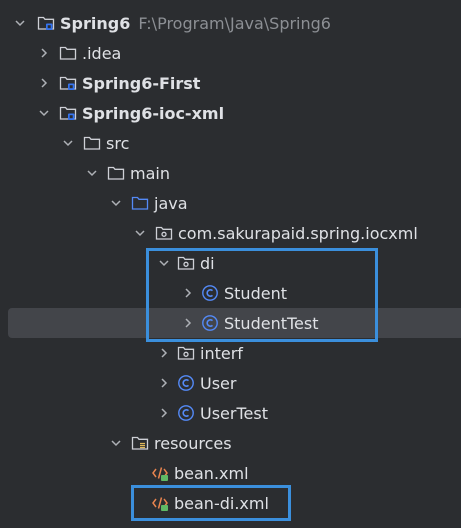 Image resolution: width=461 pixels, height=528 pixels. I want to click on tree-node-label: bean-di.xml, so click(221, 503).